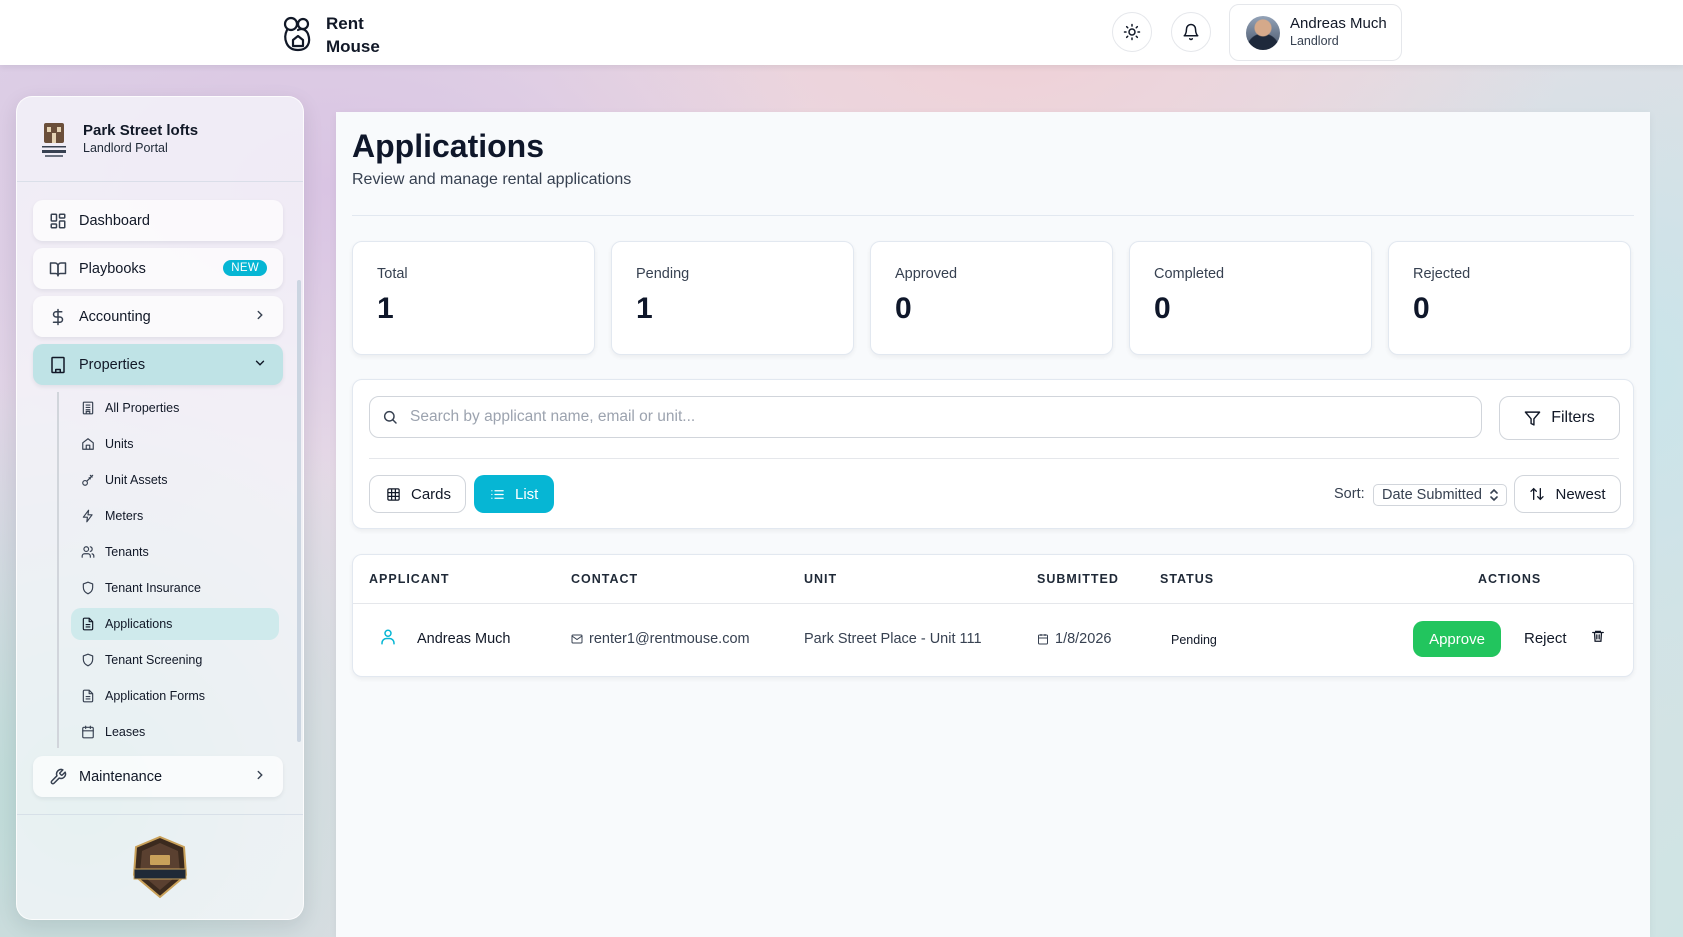  What do you see at coordinates (390, 417) in the screenshot?
I see `search-icon` at bounding box center [390, 417].